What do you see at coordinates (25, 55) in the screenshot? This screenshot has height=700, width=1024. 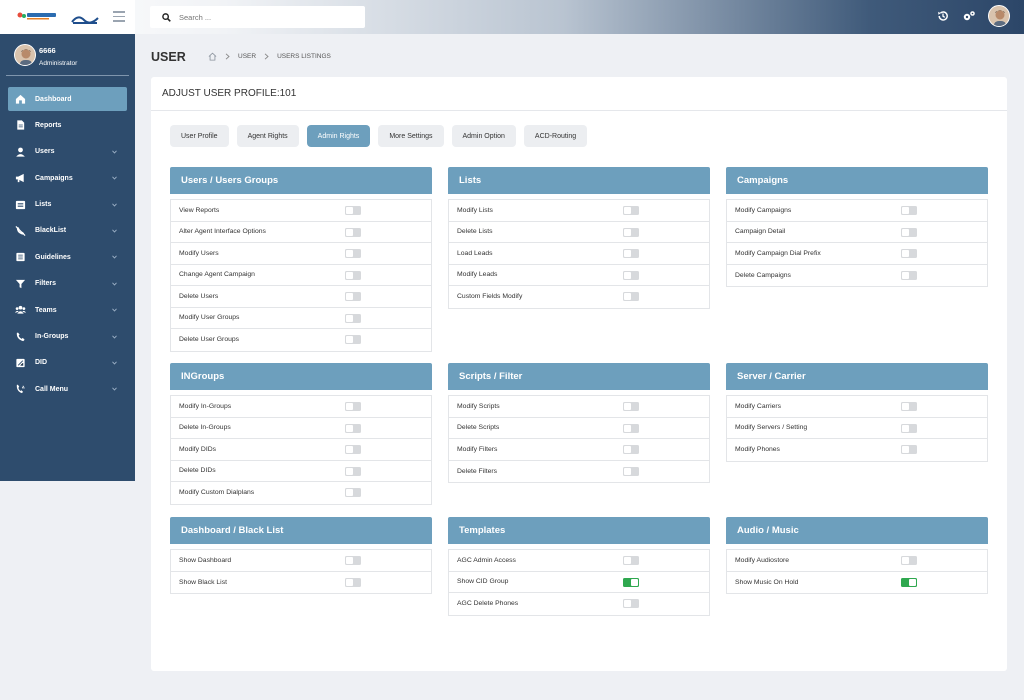 I see `user-avatar` at bounding box center [25, 55].